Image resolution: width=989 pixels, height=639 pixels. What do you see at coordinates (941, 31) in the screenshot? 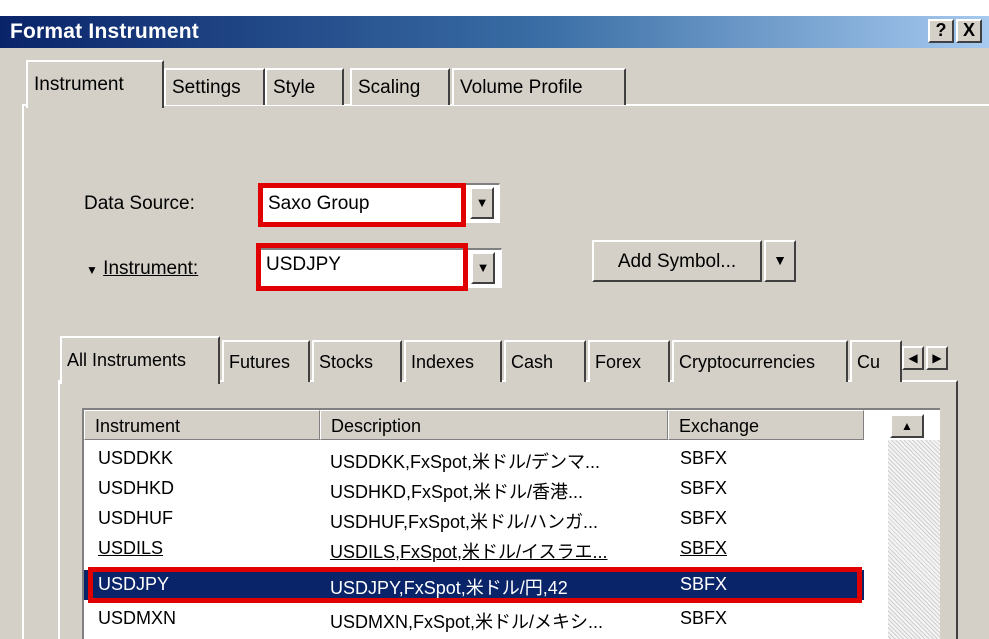
I see `help-button: ?` at bounding box center [941, 31].